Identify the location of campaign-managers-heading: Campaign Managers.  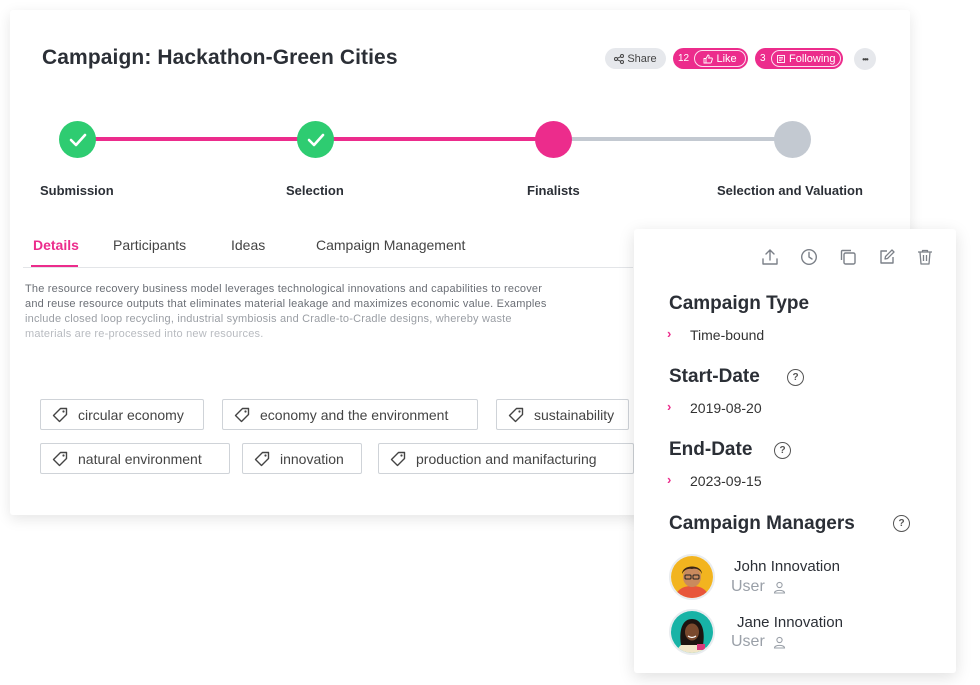
(762, 523).